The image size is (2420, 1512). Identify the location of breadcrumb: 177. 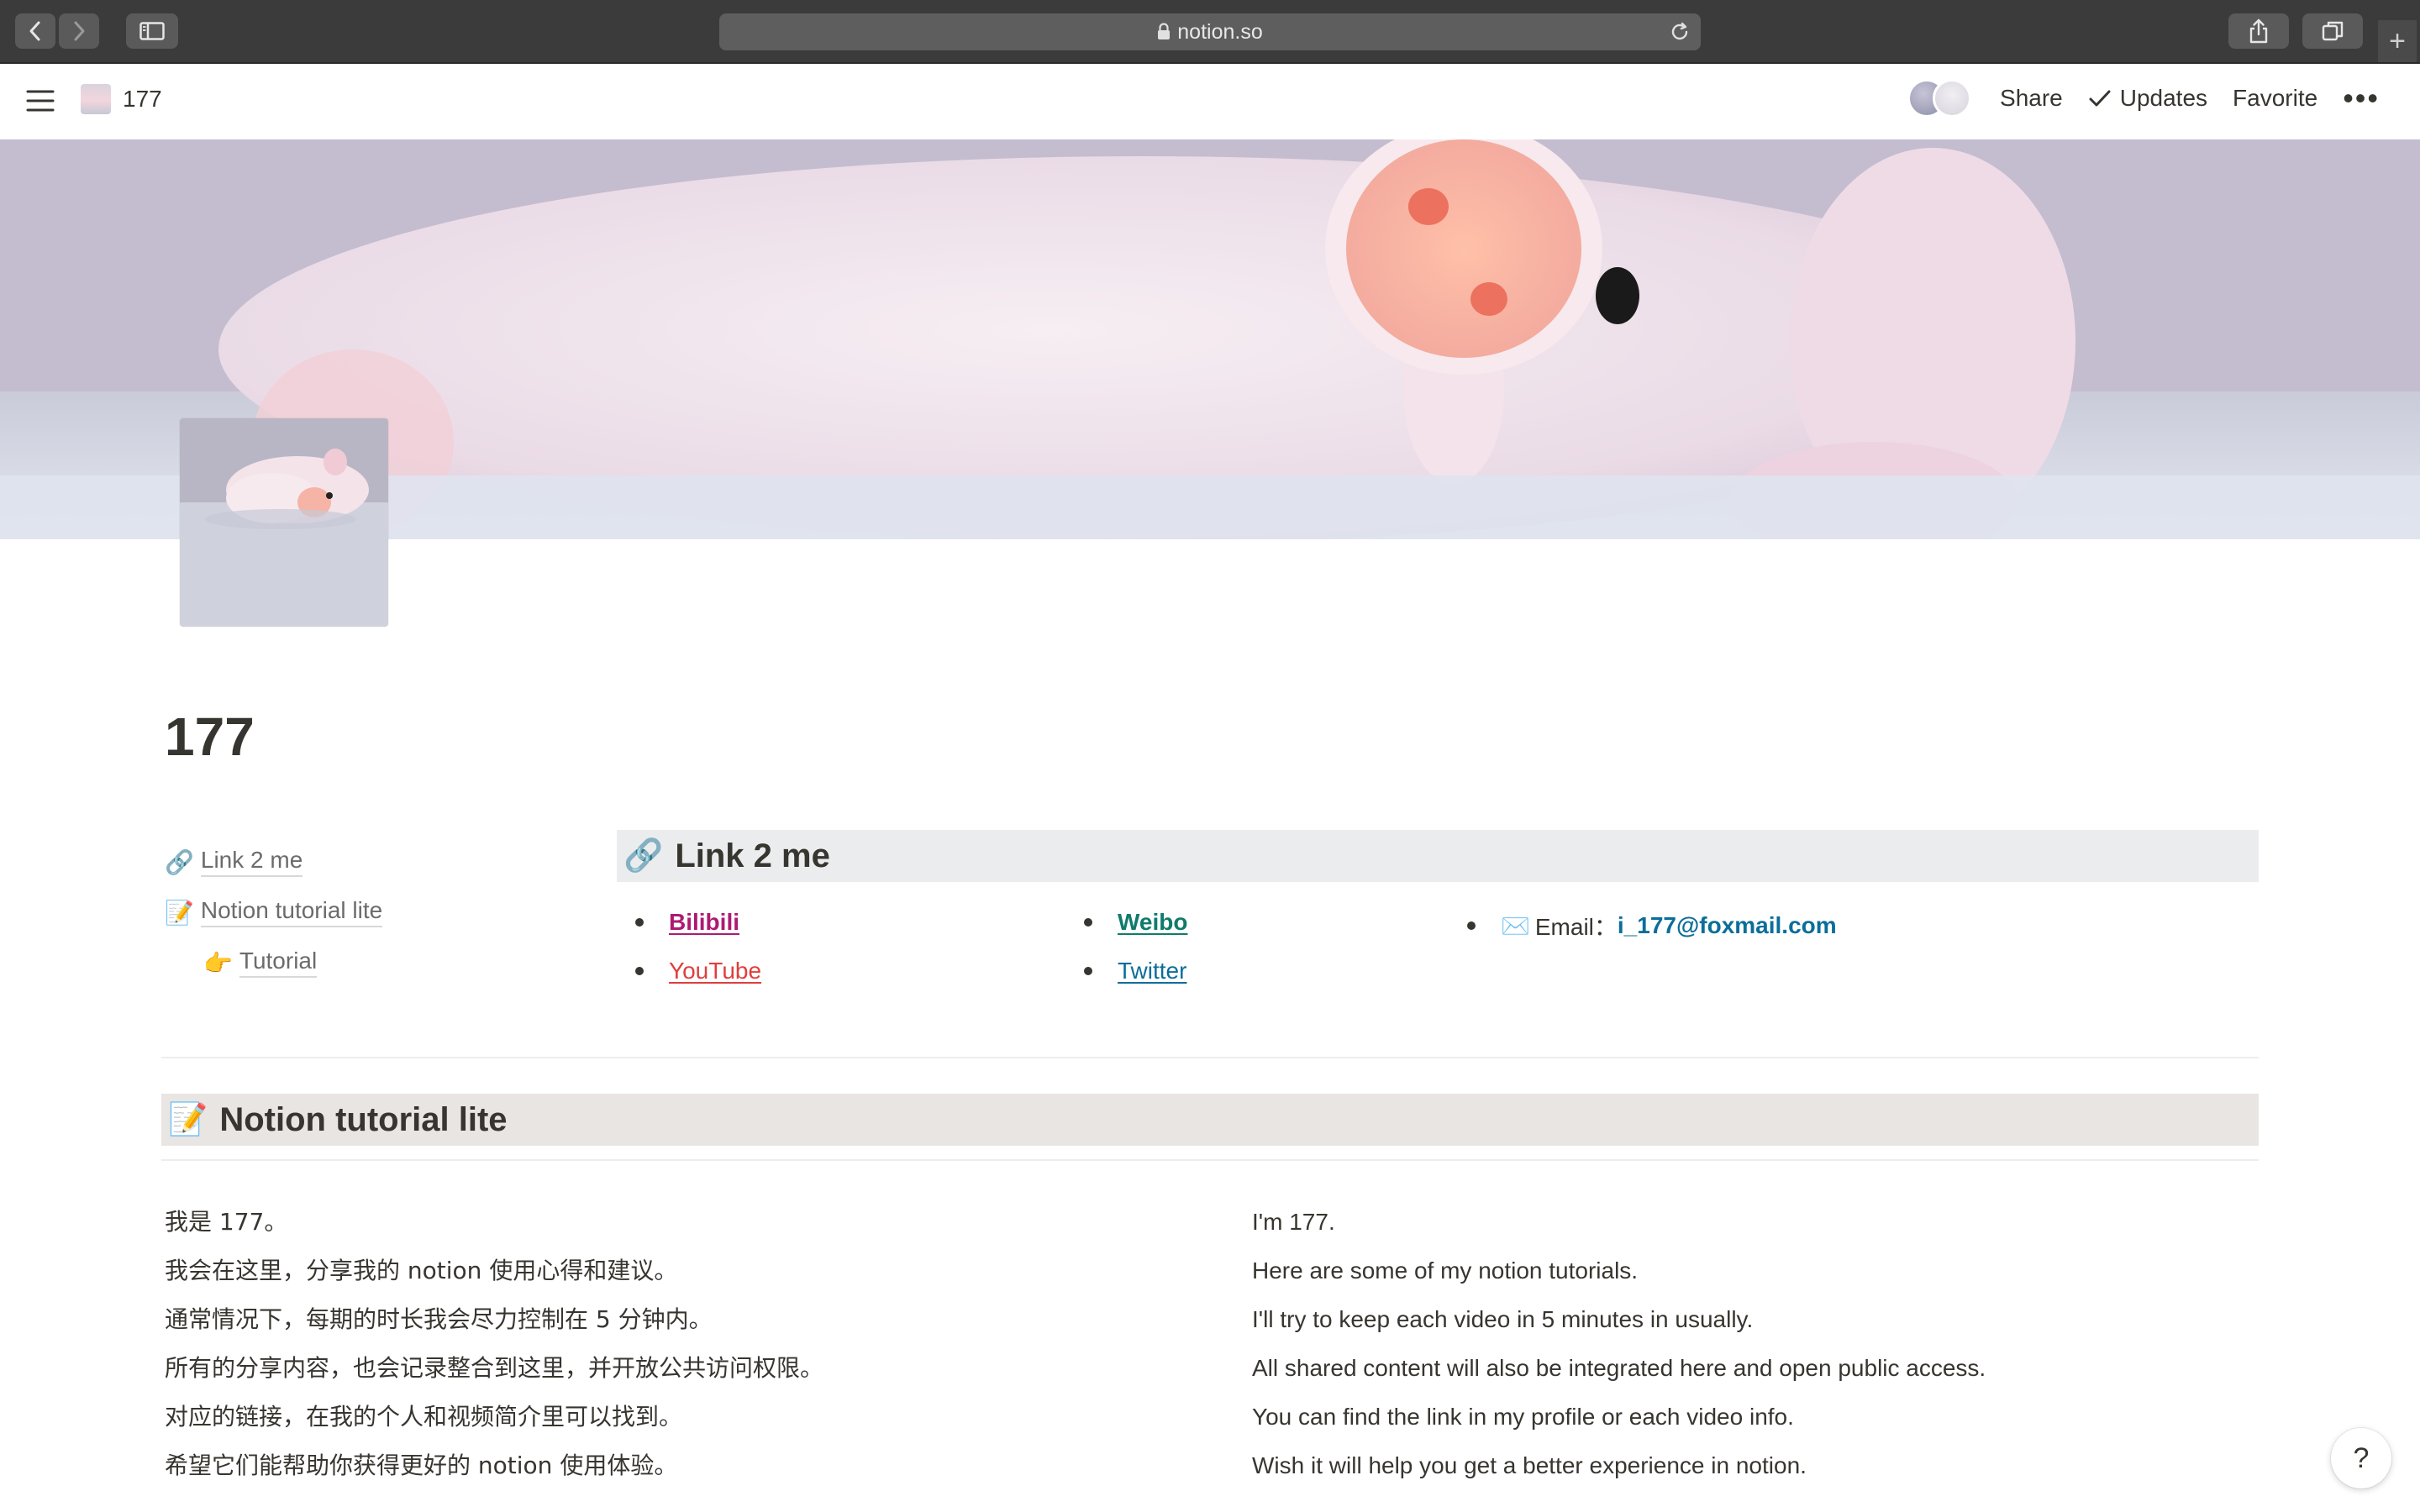
(121, 99).